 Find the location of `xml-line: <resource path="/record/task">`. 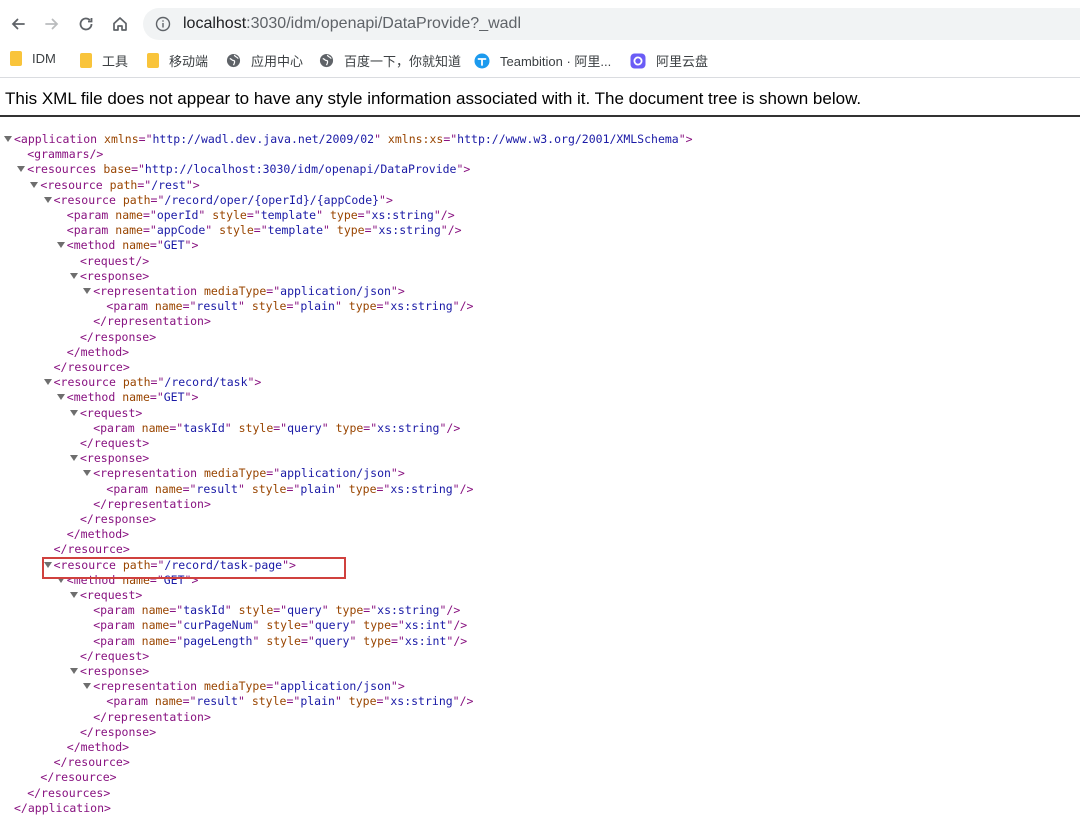

xml-line: <resource path="/record/task"> is located at coordinates (152, 382).